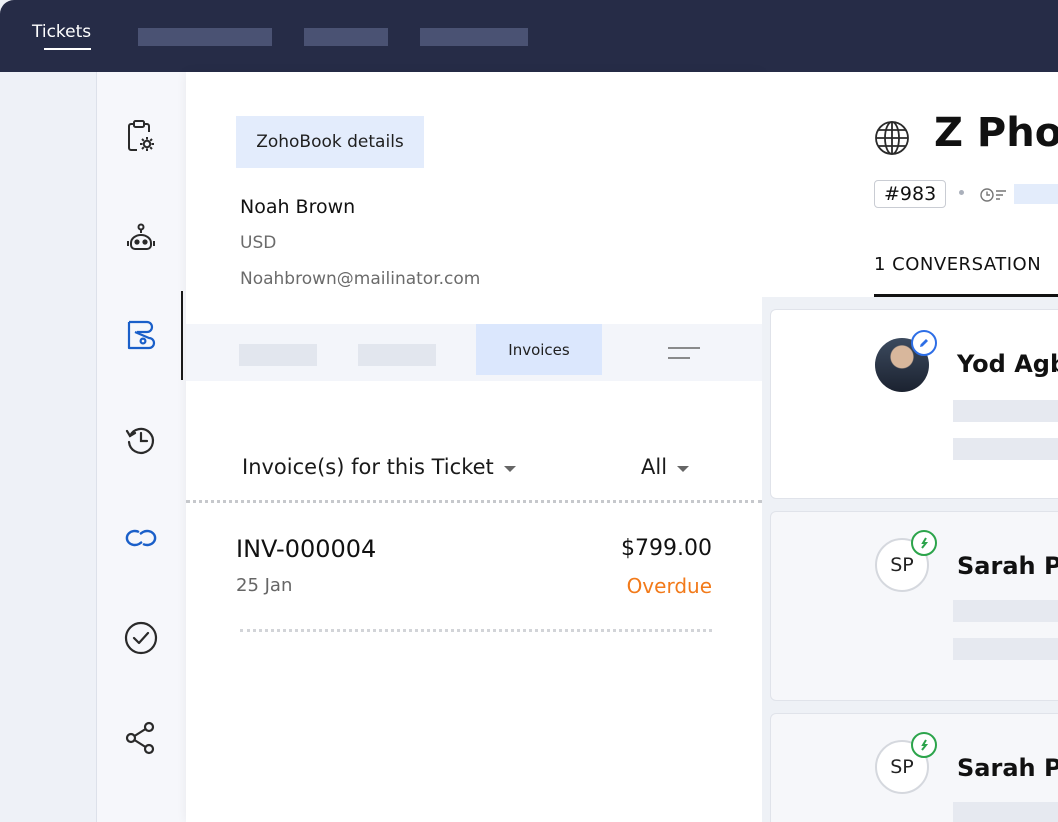 This screenshot has width=1058, height=822. I want to click on active-rail-indicator, so click(182, 335).